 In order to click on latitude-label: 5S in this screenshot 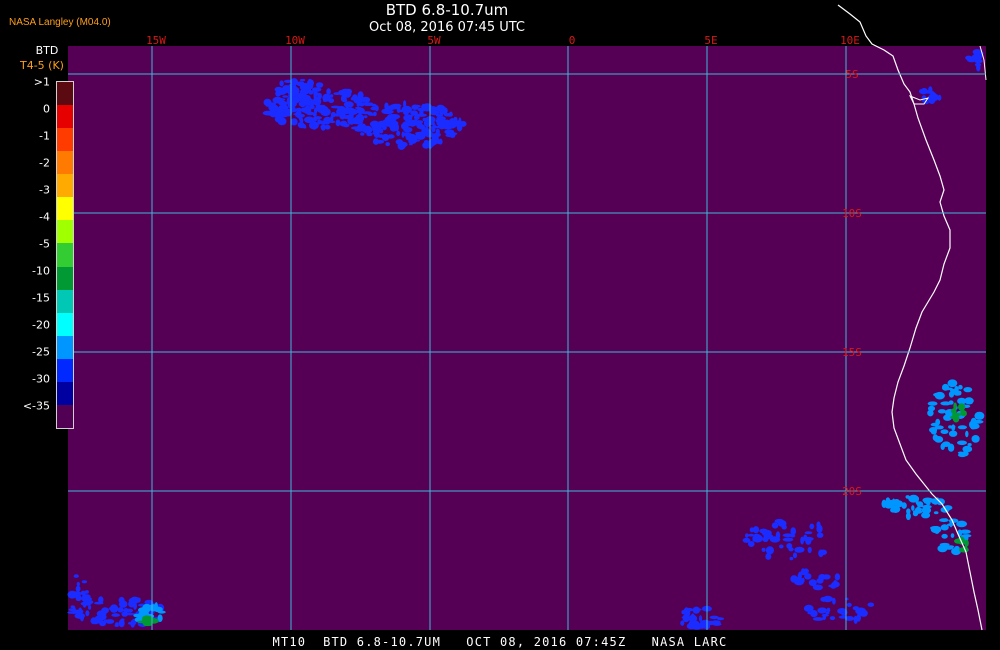, I will do `click(851, 74)`.